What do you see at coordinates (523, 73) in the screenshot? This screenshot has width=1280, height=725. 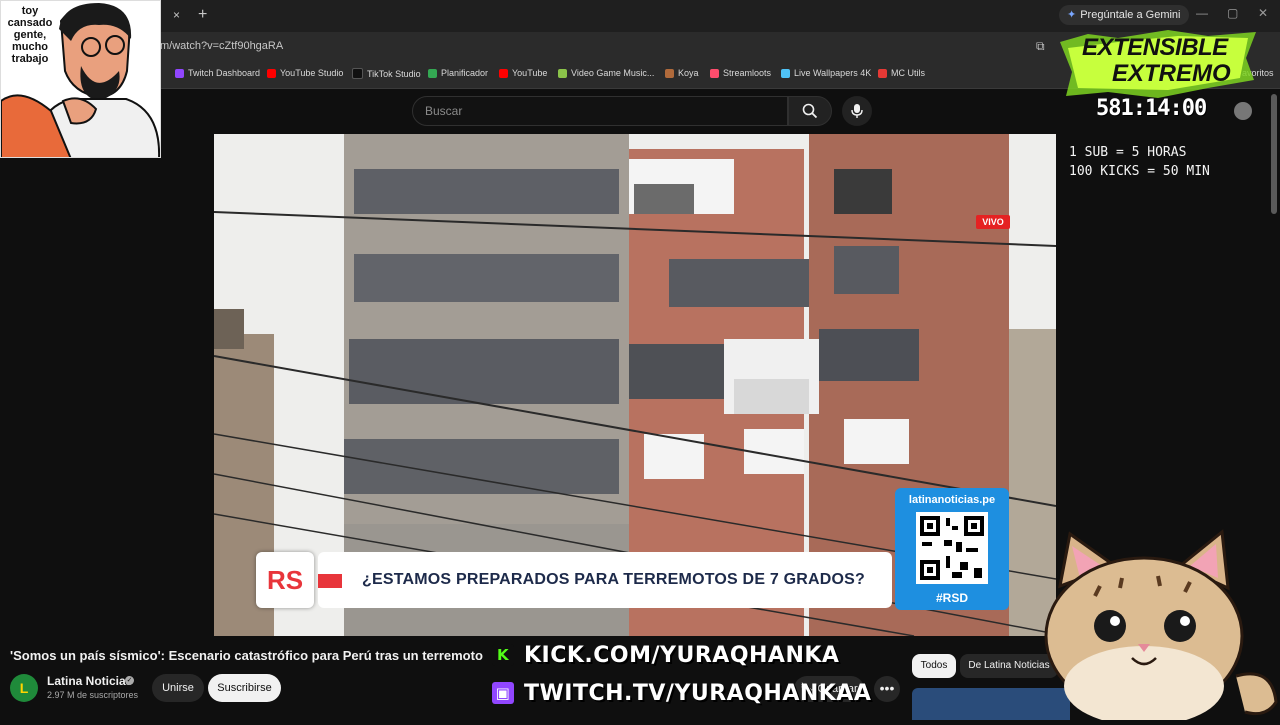 I see `bookmark-youtube: YouTube` at bounding box center [523, 73].